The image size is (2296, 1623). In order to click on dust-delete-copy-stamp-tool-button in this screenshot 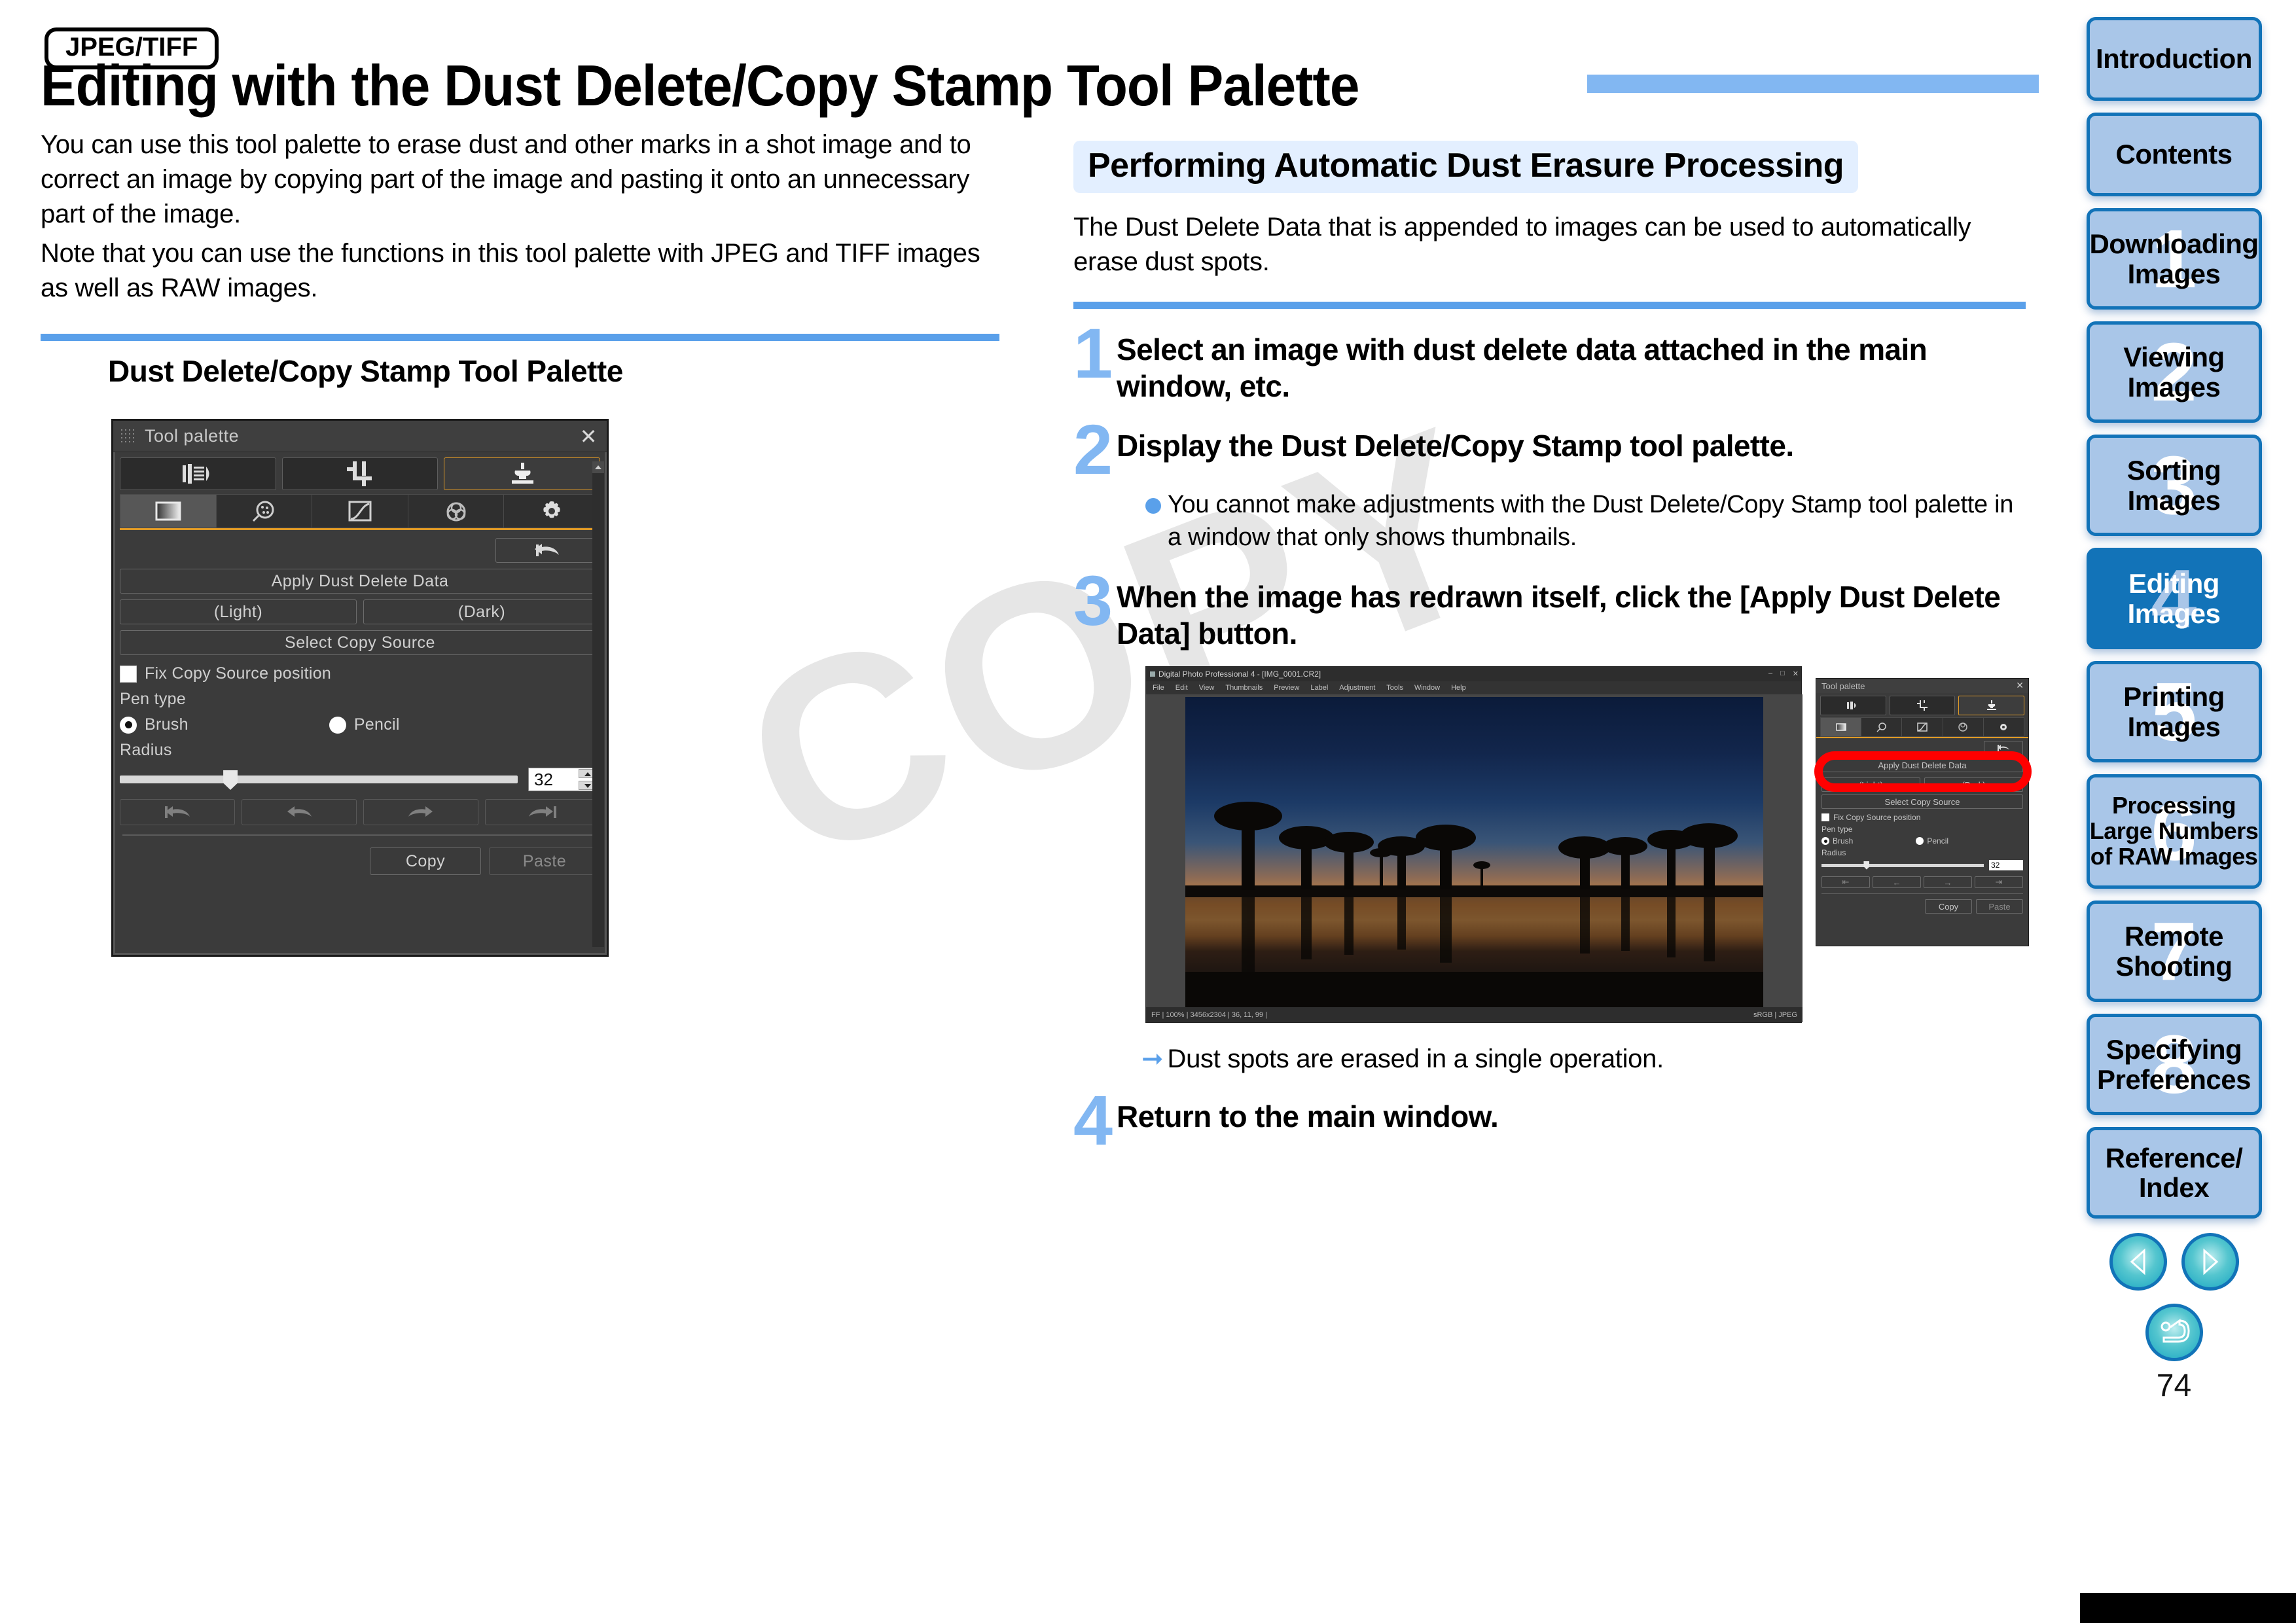, I will do `click(522, 473)`.